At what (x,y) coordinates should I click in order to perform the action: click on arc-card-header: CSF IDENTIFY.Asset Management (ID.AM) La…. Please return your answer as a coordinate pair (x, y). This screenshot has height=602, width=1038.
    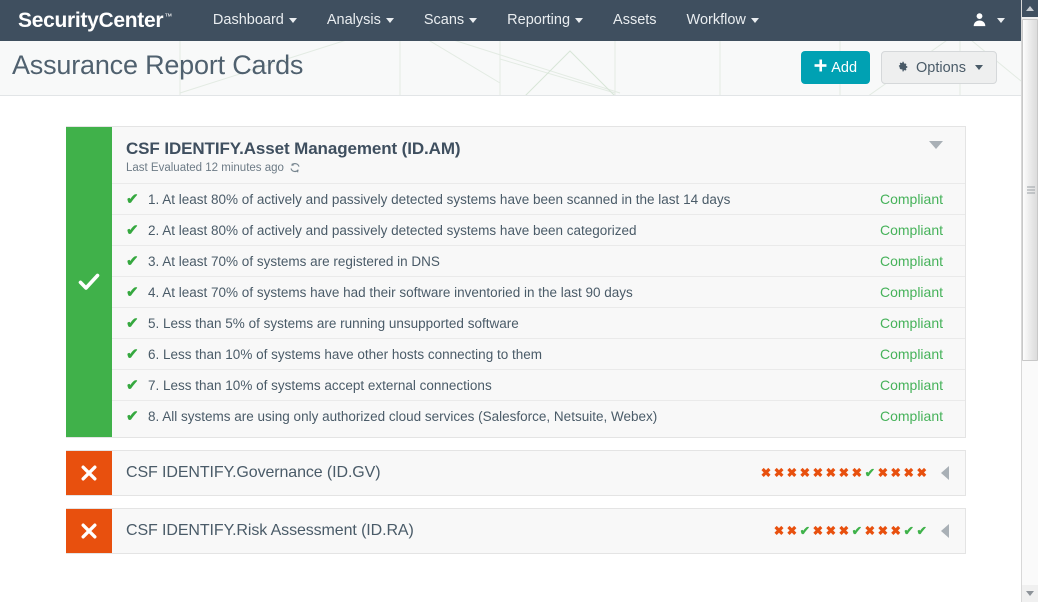
    Looking at the image, I should click on (538, 155).